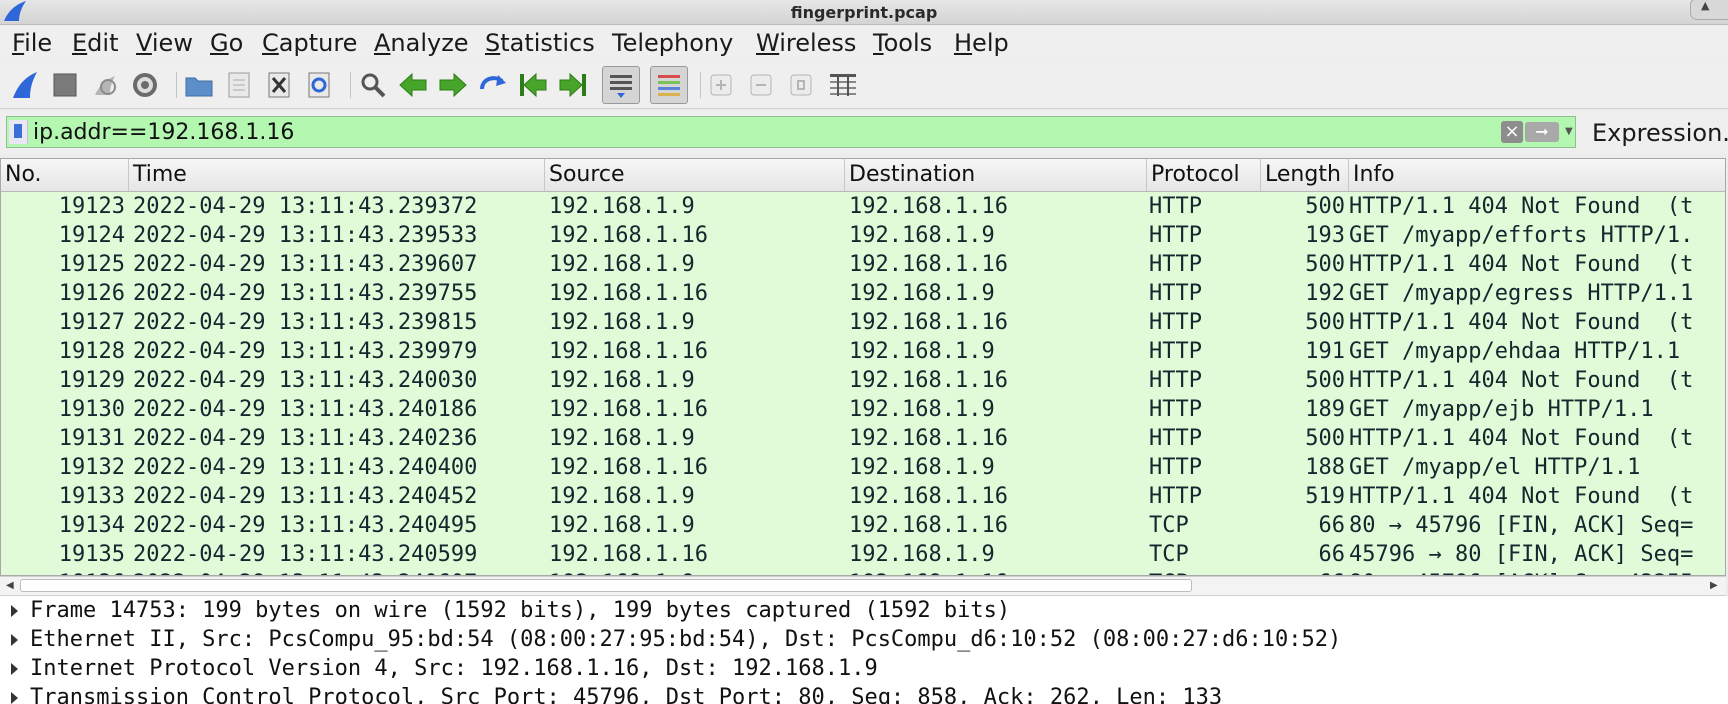 The width and height of the screenshot is (1728, 704). What do you see at coordinates (413, 85) in the screenshot?
I see `go-back-icon` at bounding box center [413, 85].